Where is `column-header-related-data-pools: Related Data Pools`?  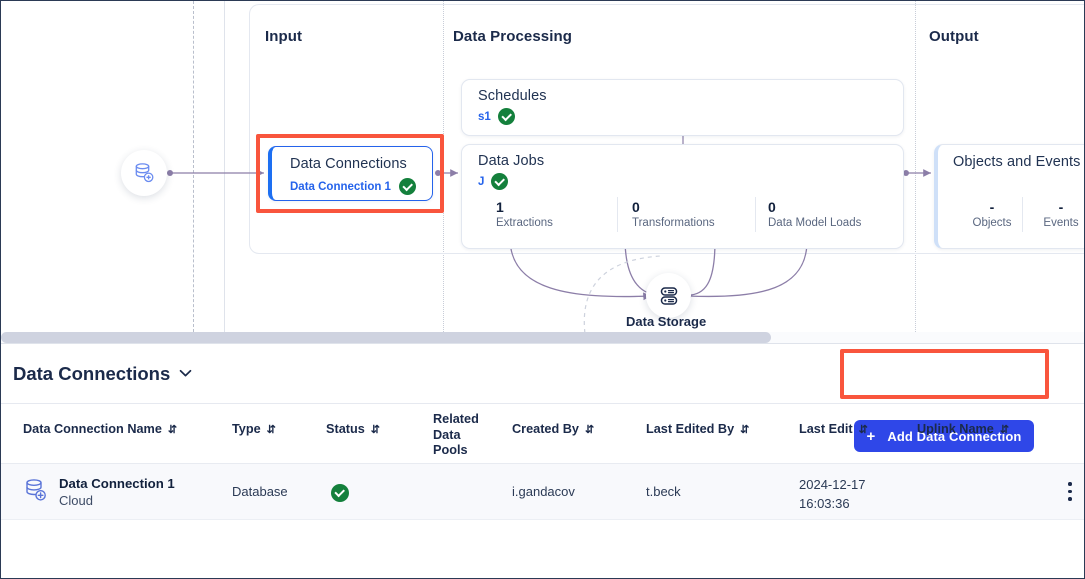
column-header-related-data-pools: Related Data Pools is located at coordinates (462, 435).